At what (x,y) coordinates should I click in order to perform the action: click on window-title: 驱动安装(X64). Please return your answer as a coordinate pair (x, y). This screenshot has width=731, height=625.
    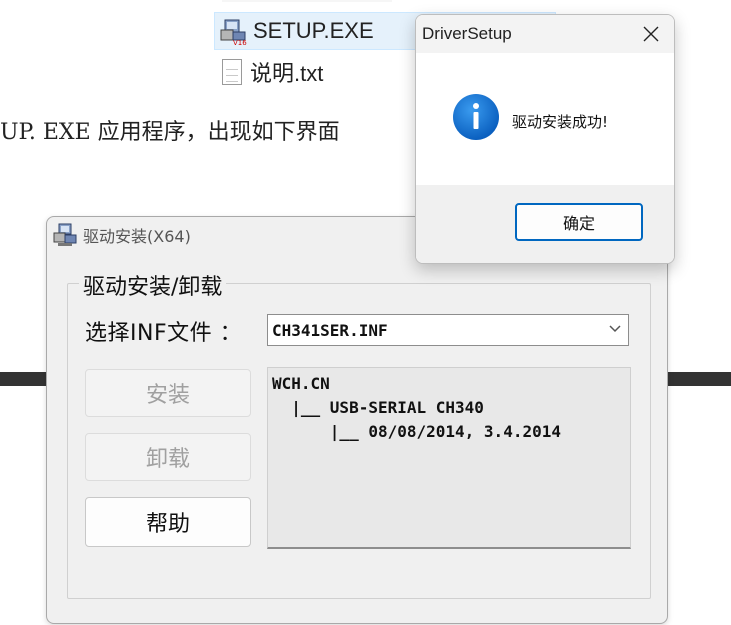
    Looking at the image, I should click on (137, 236).